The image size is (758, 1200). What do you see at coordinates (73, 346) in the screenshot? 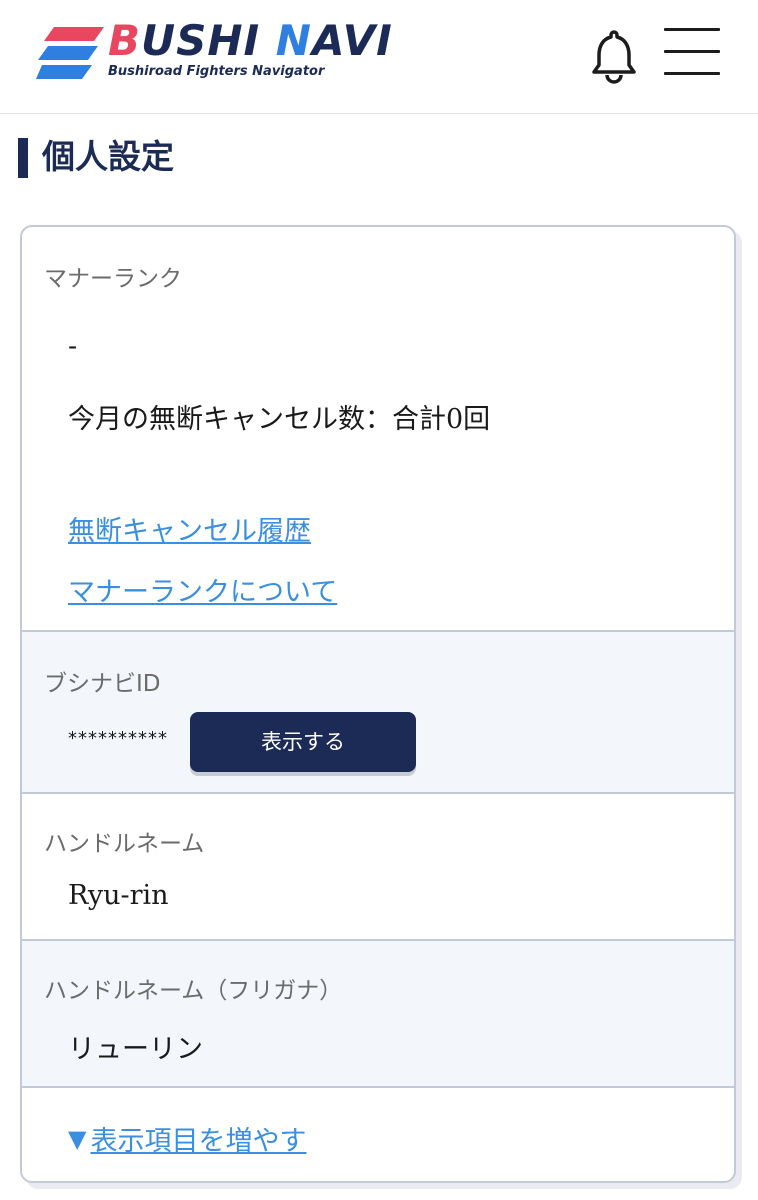
I see `manner-rank-value: -` at bounding box center [73, 346].